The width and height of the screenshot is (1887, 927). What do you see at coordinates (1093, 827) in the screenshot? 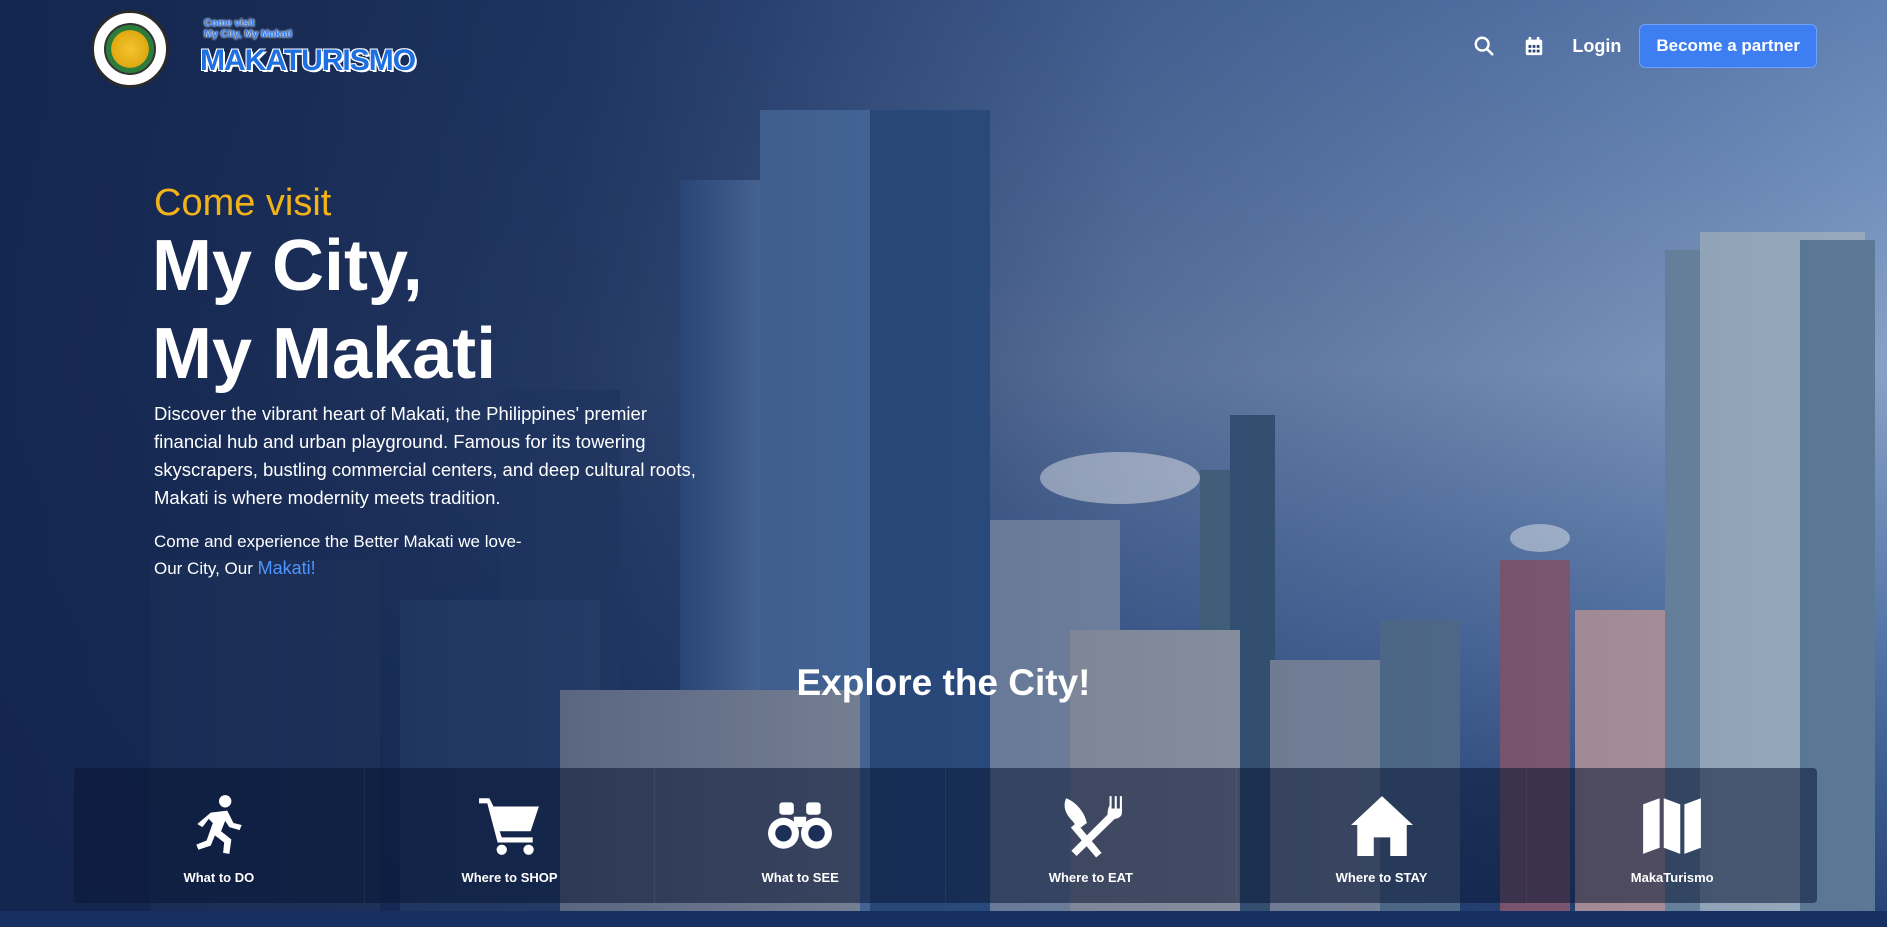
I see `utensils-icon` at bounding box center [1093, 827].